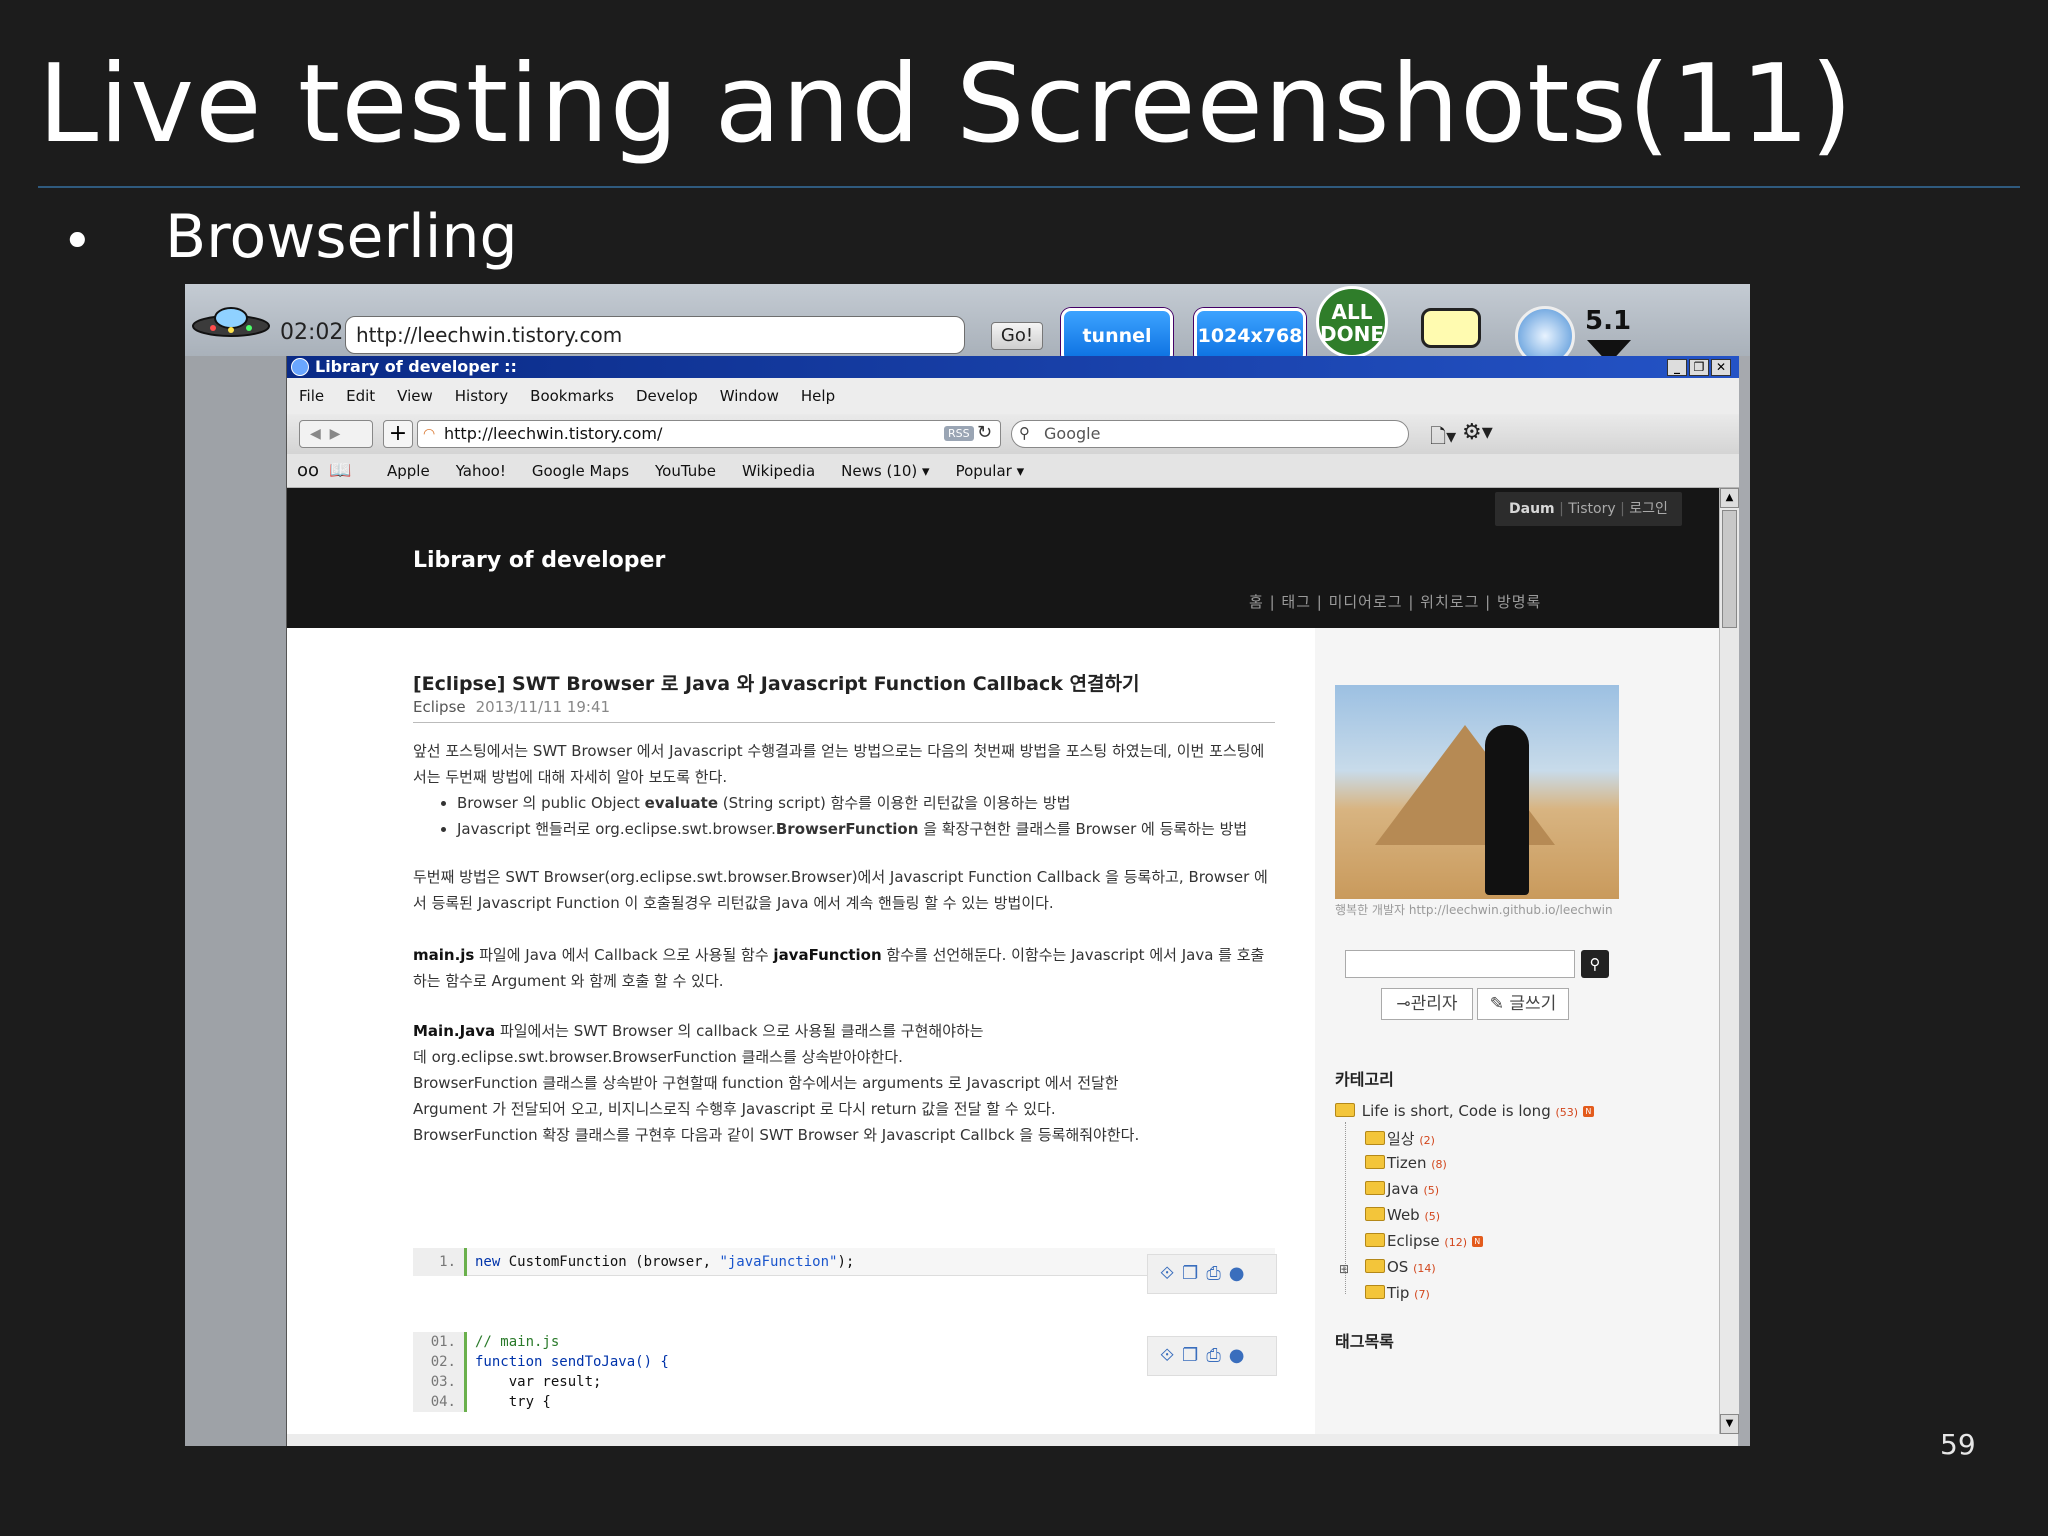  I want to click on all-done-button: ALL DONE, so click(1352, 322).